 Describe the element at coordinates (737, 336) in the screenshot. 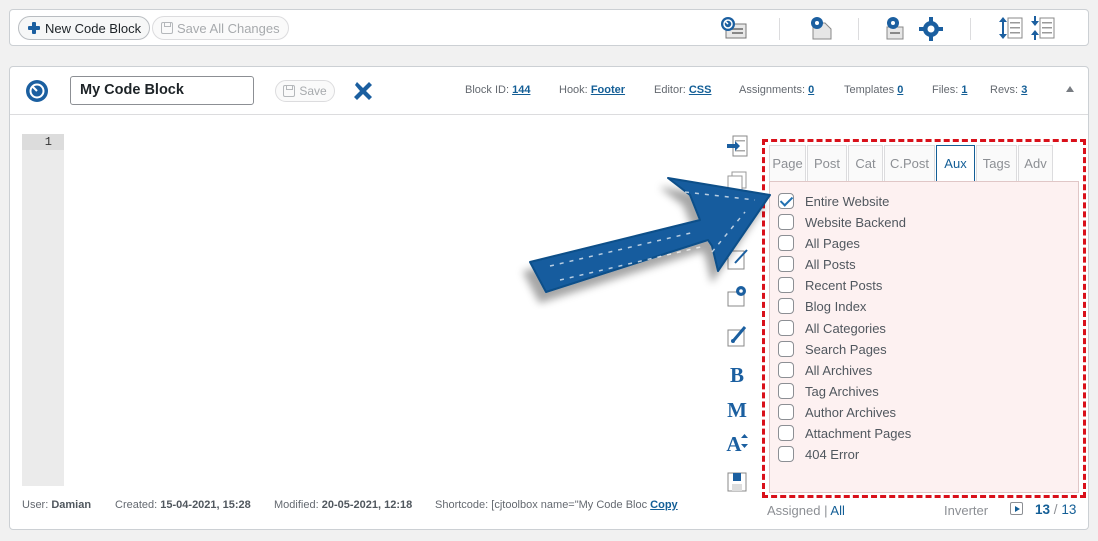

I see `brush-icon` at that location.